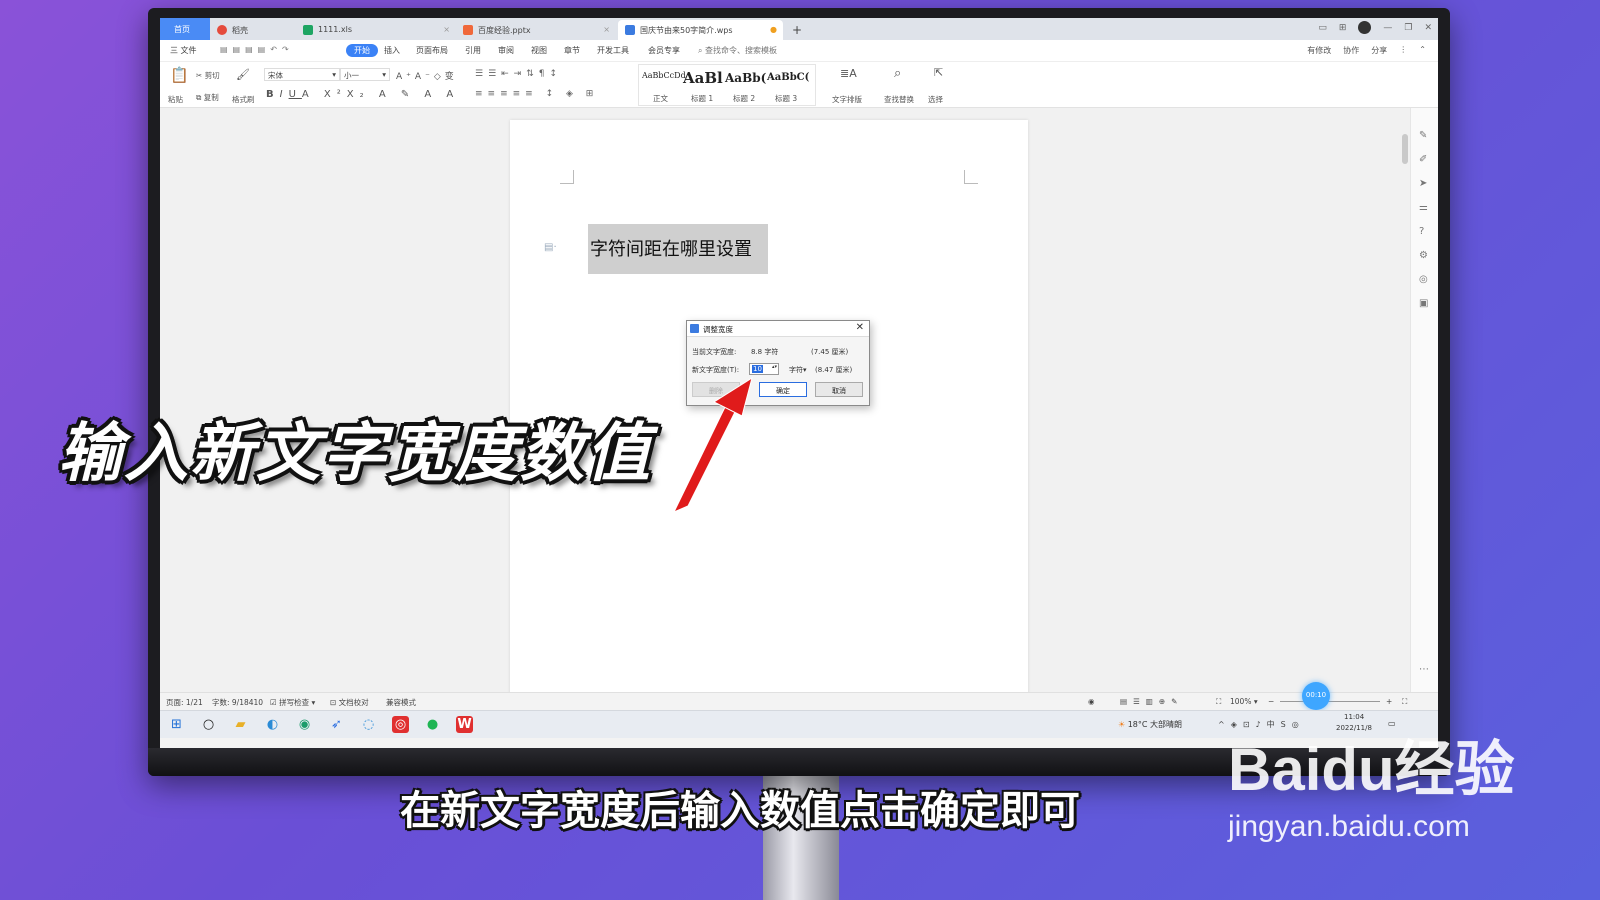  What do you see at coordinates (732, 396) in the screenshot?
I see `arrow-head` at bounding box center [732, 396].